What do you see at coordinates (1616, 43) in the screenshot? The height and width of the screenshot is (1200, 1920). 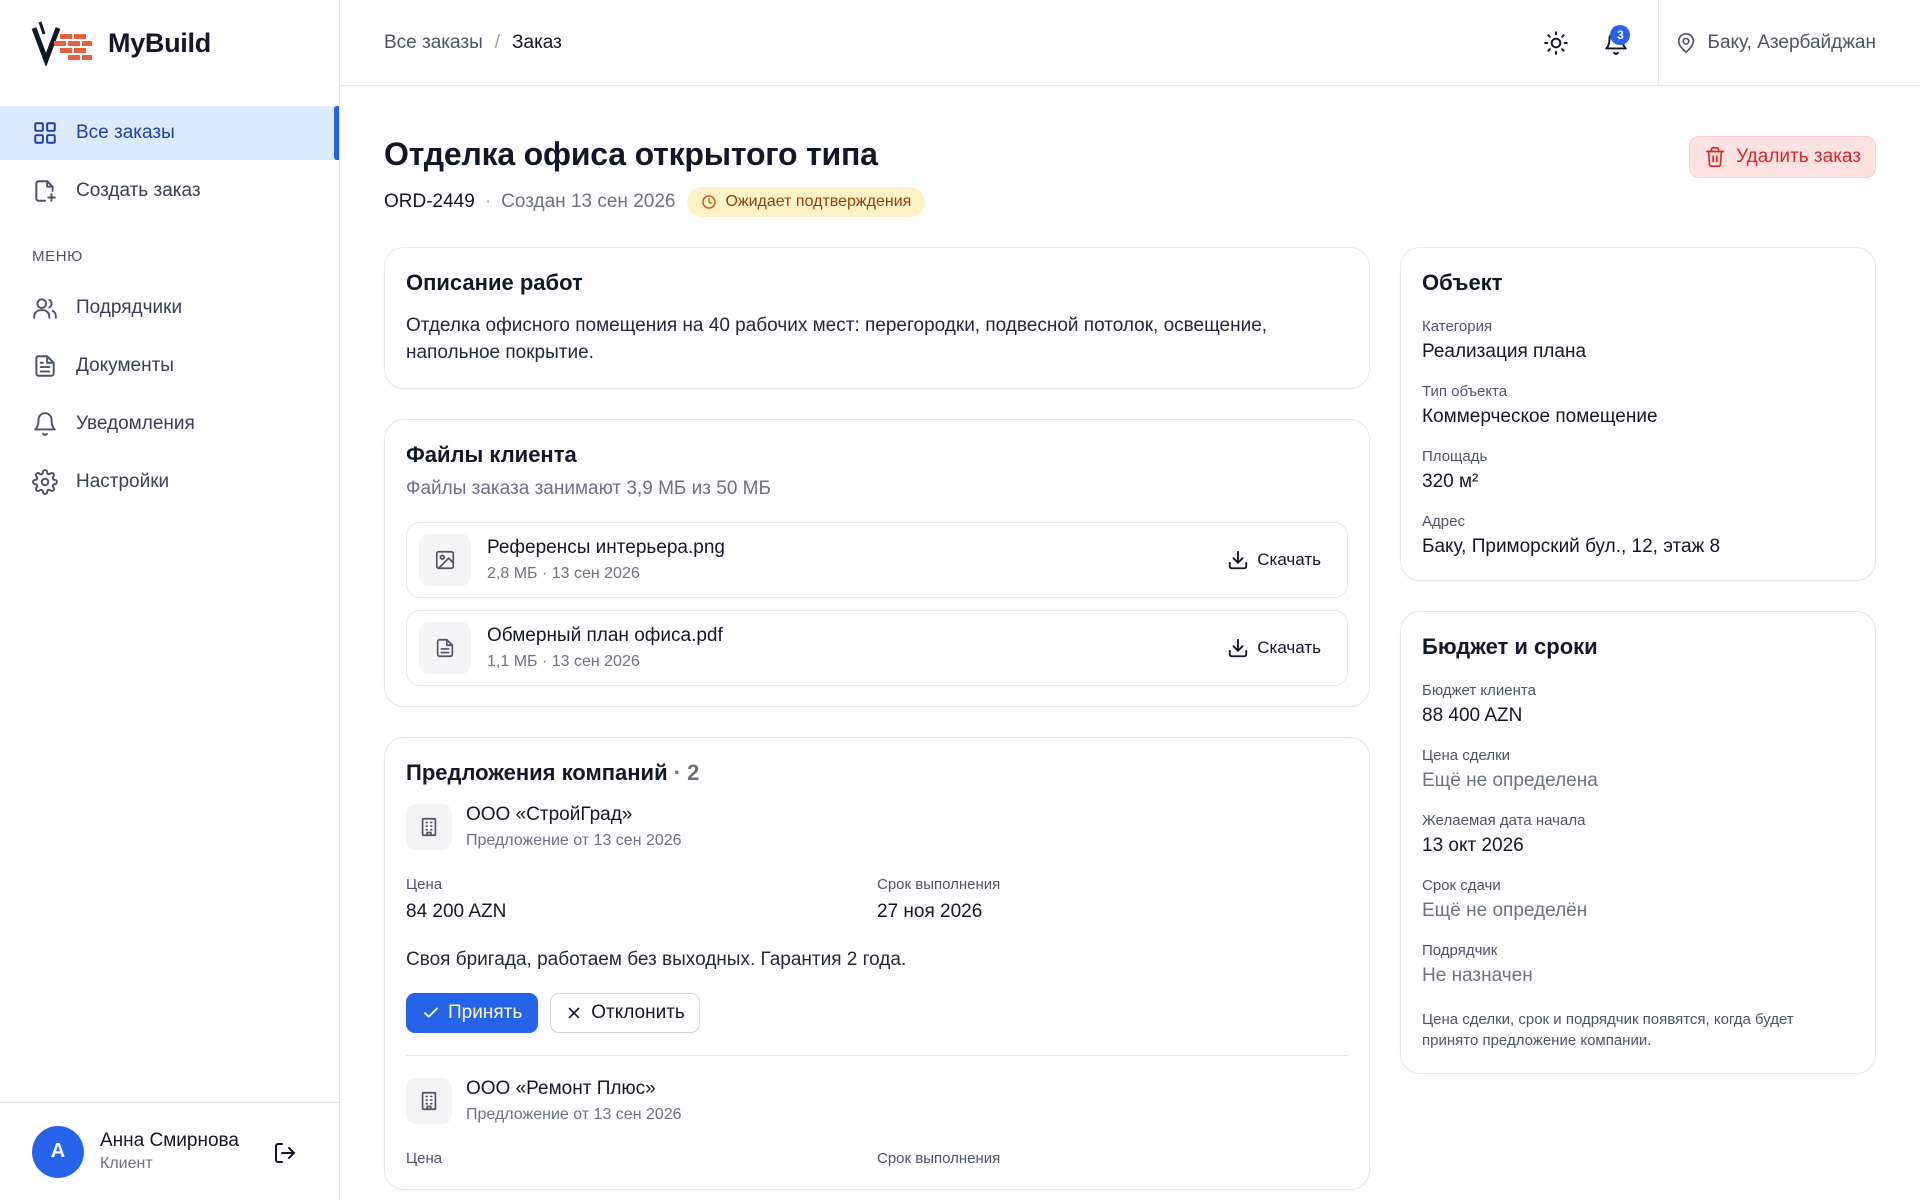 I see `notifications-button: 3` at bounding box center [1616, 43].